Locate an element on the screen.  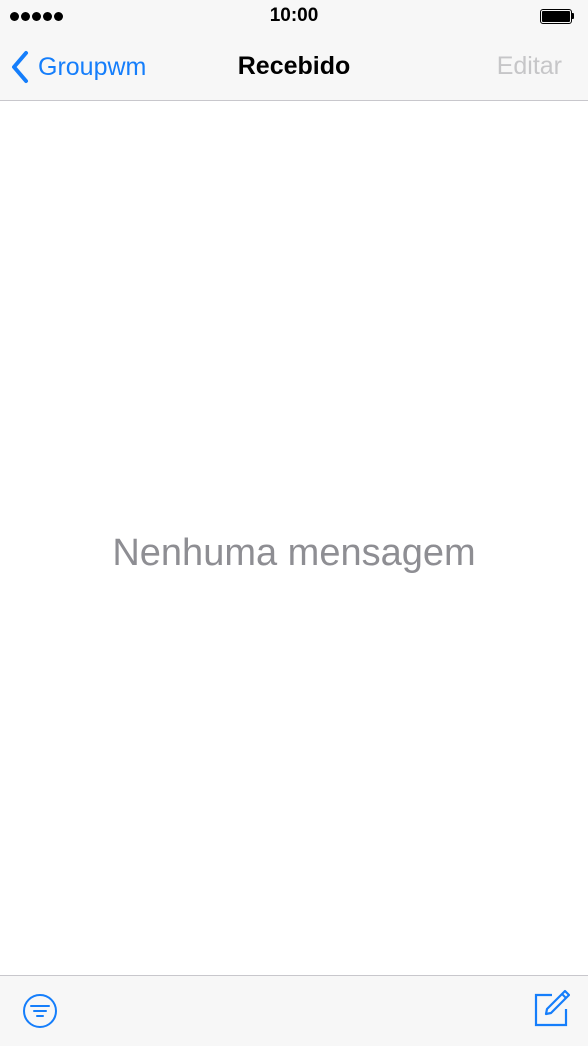
bottom-toolbar is located at coordinates (294, 1010).